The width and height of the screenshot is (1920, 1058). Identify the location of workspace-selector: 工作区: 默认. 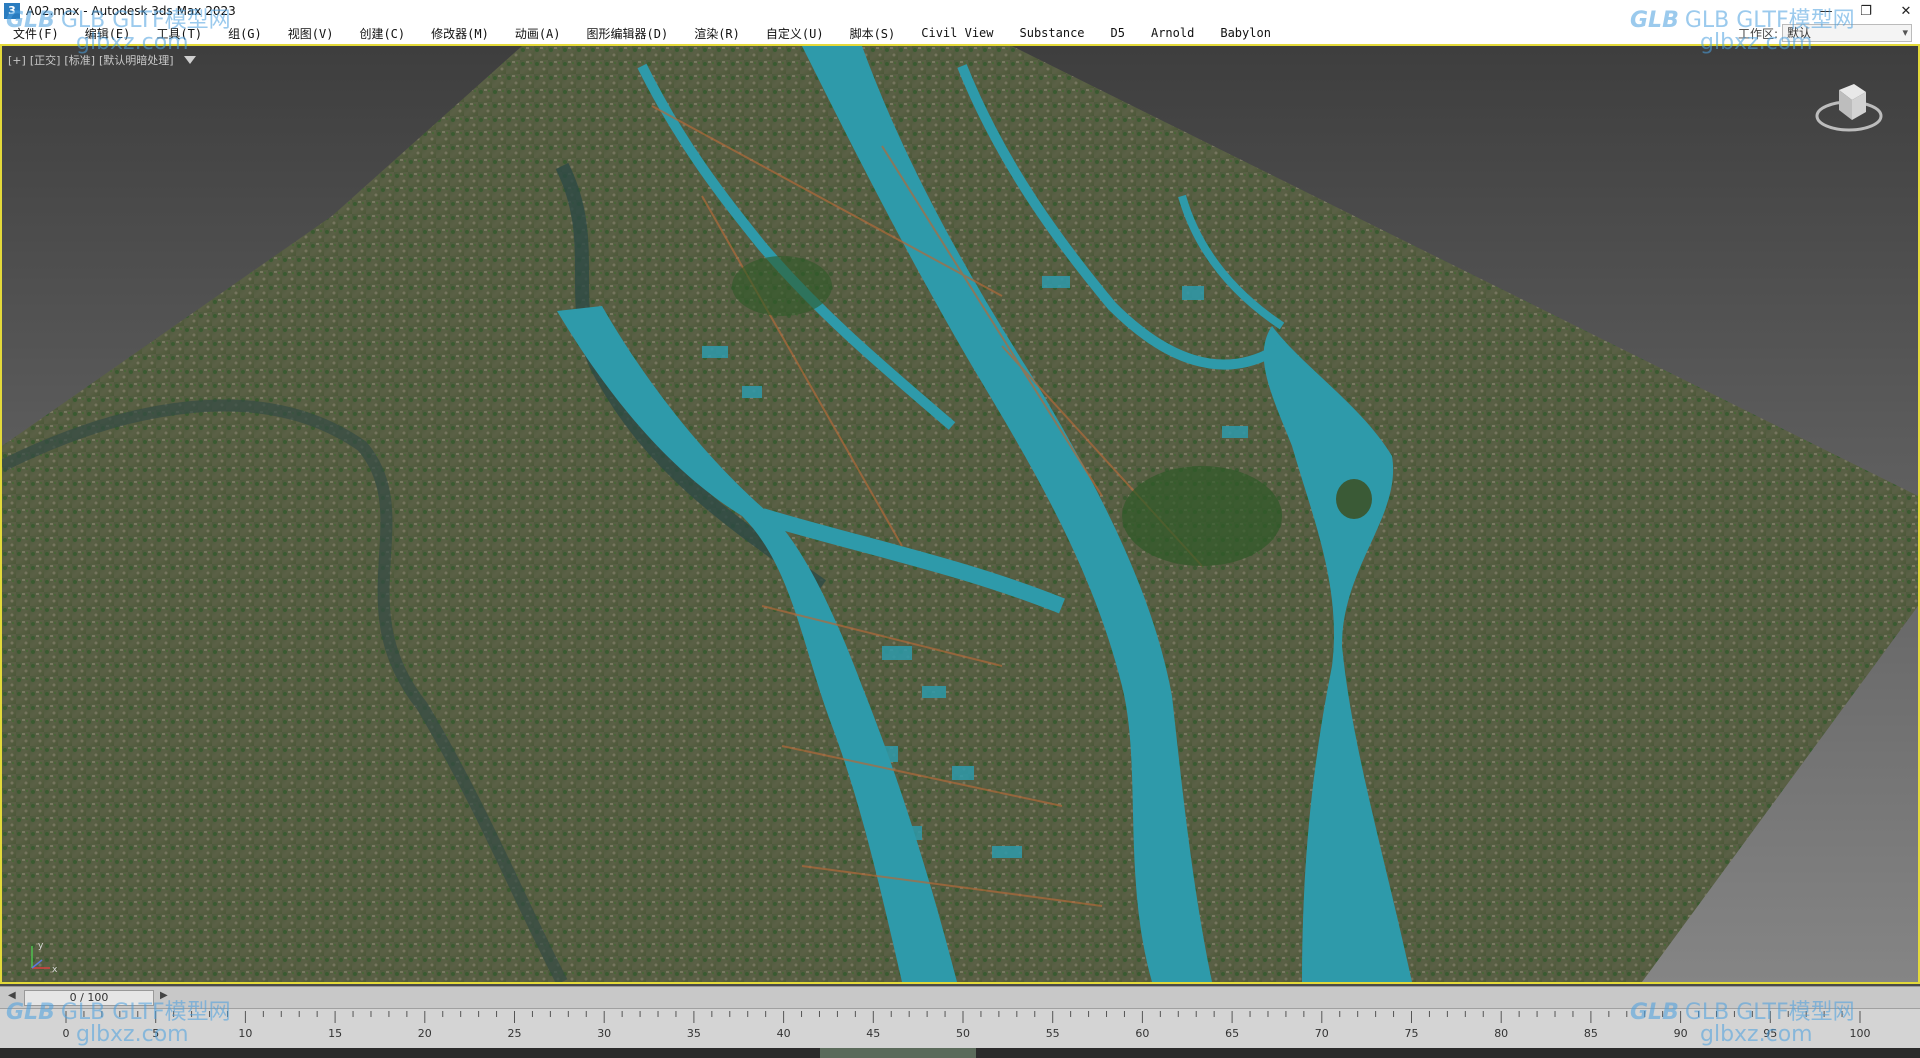
(1825, 33).